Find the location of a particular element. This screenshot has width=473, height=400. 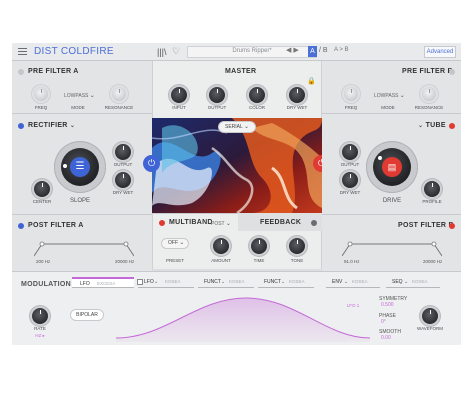

tube-title: ⌄ TUBE is located at coordinates (432, 125).